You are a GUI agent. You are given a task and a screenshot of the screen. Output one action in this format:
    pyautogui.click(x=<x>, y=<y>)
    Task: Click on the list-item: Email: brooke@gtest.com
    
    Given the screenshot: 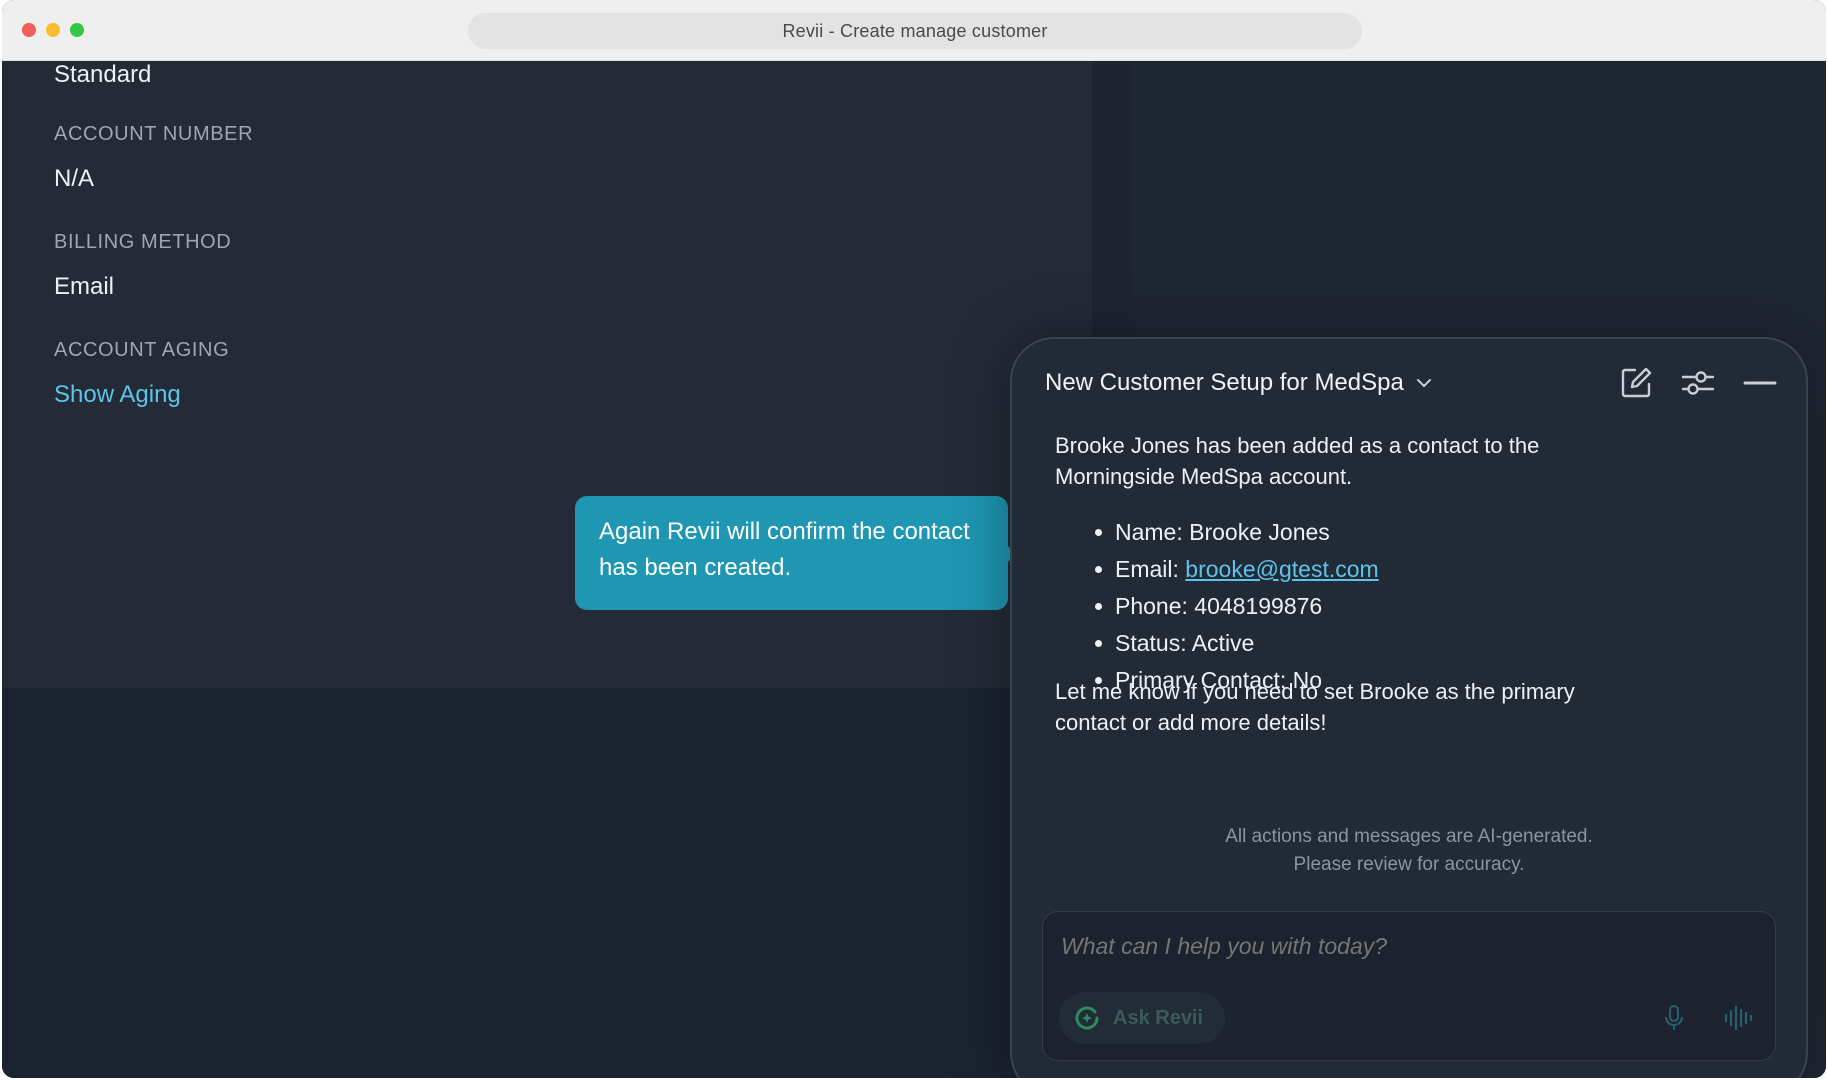 What is the action you would take?
    pyautogui.click(x=1232, y=569)
    